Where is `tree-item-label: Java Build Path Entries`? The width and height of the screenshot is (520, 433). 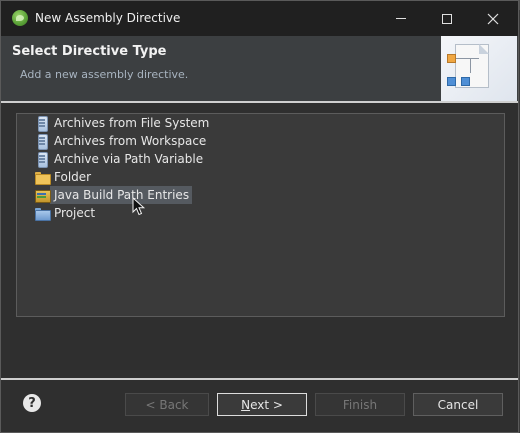 tree-item-label: Java Build Path Entries is located at coordinates (121, 195).